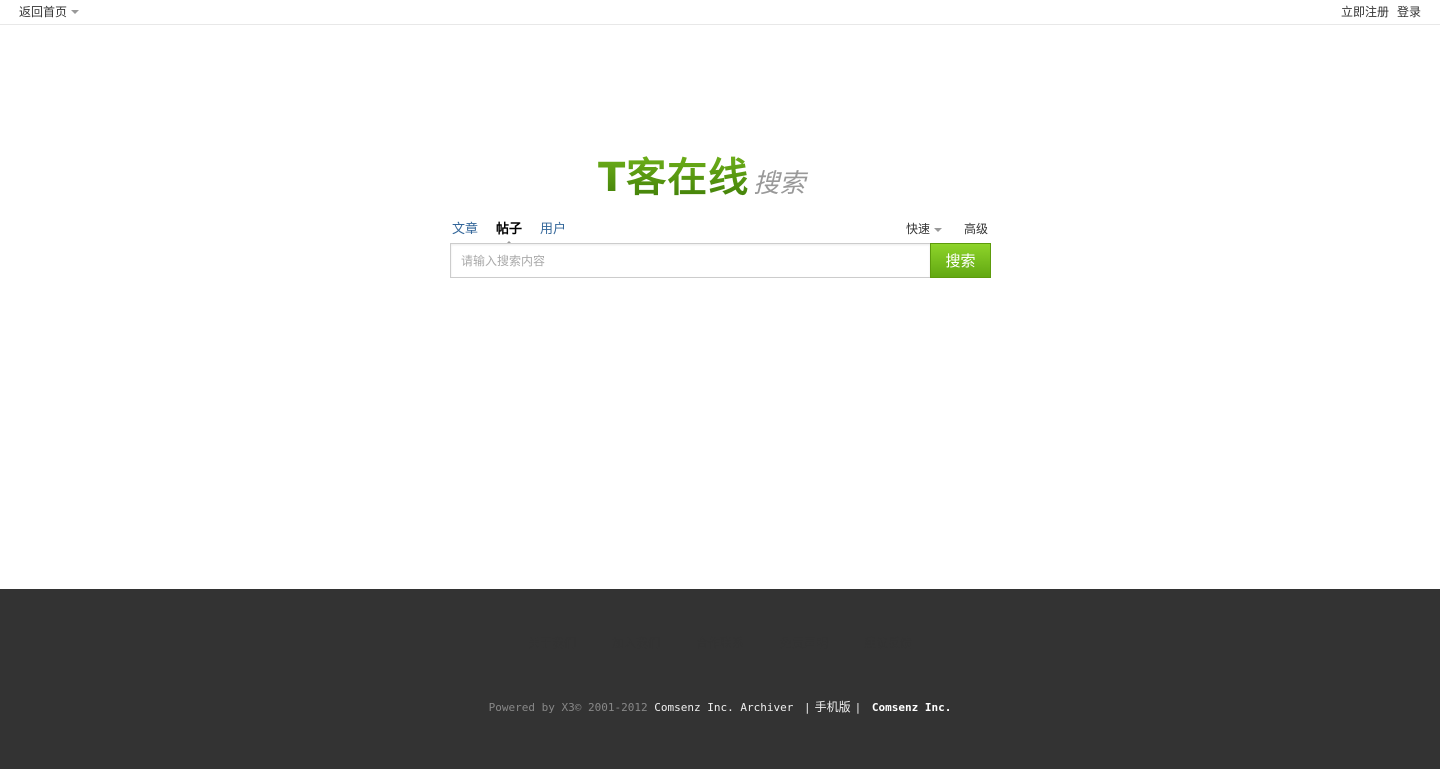 The height and width of the screenshot is (769, 1440). I want to click on search-type-tabs: 文章 帖子 用户, so click(509, 232).